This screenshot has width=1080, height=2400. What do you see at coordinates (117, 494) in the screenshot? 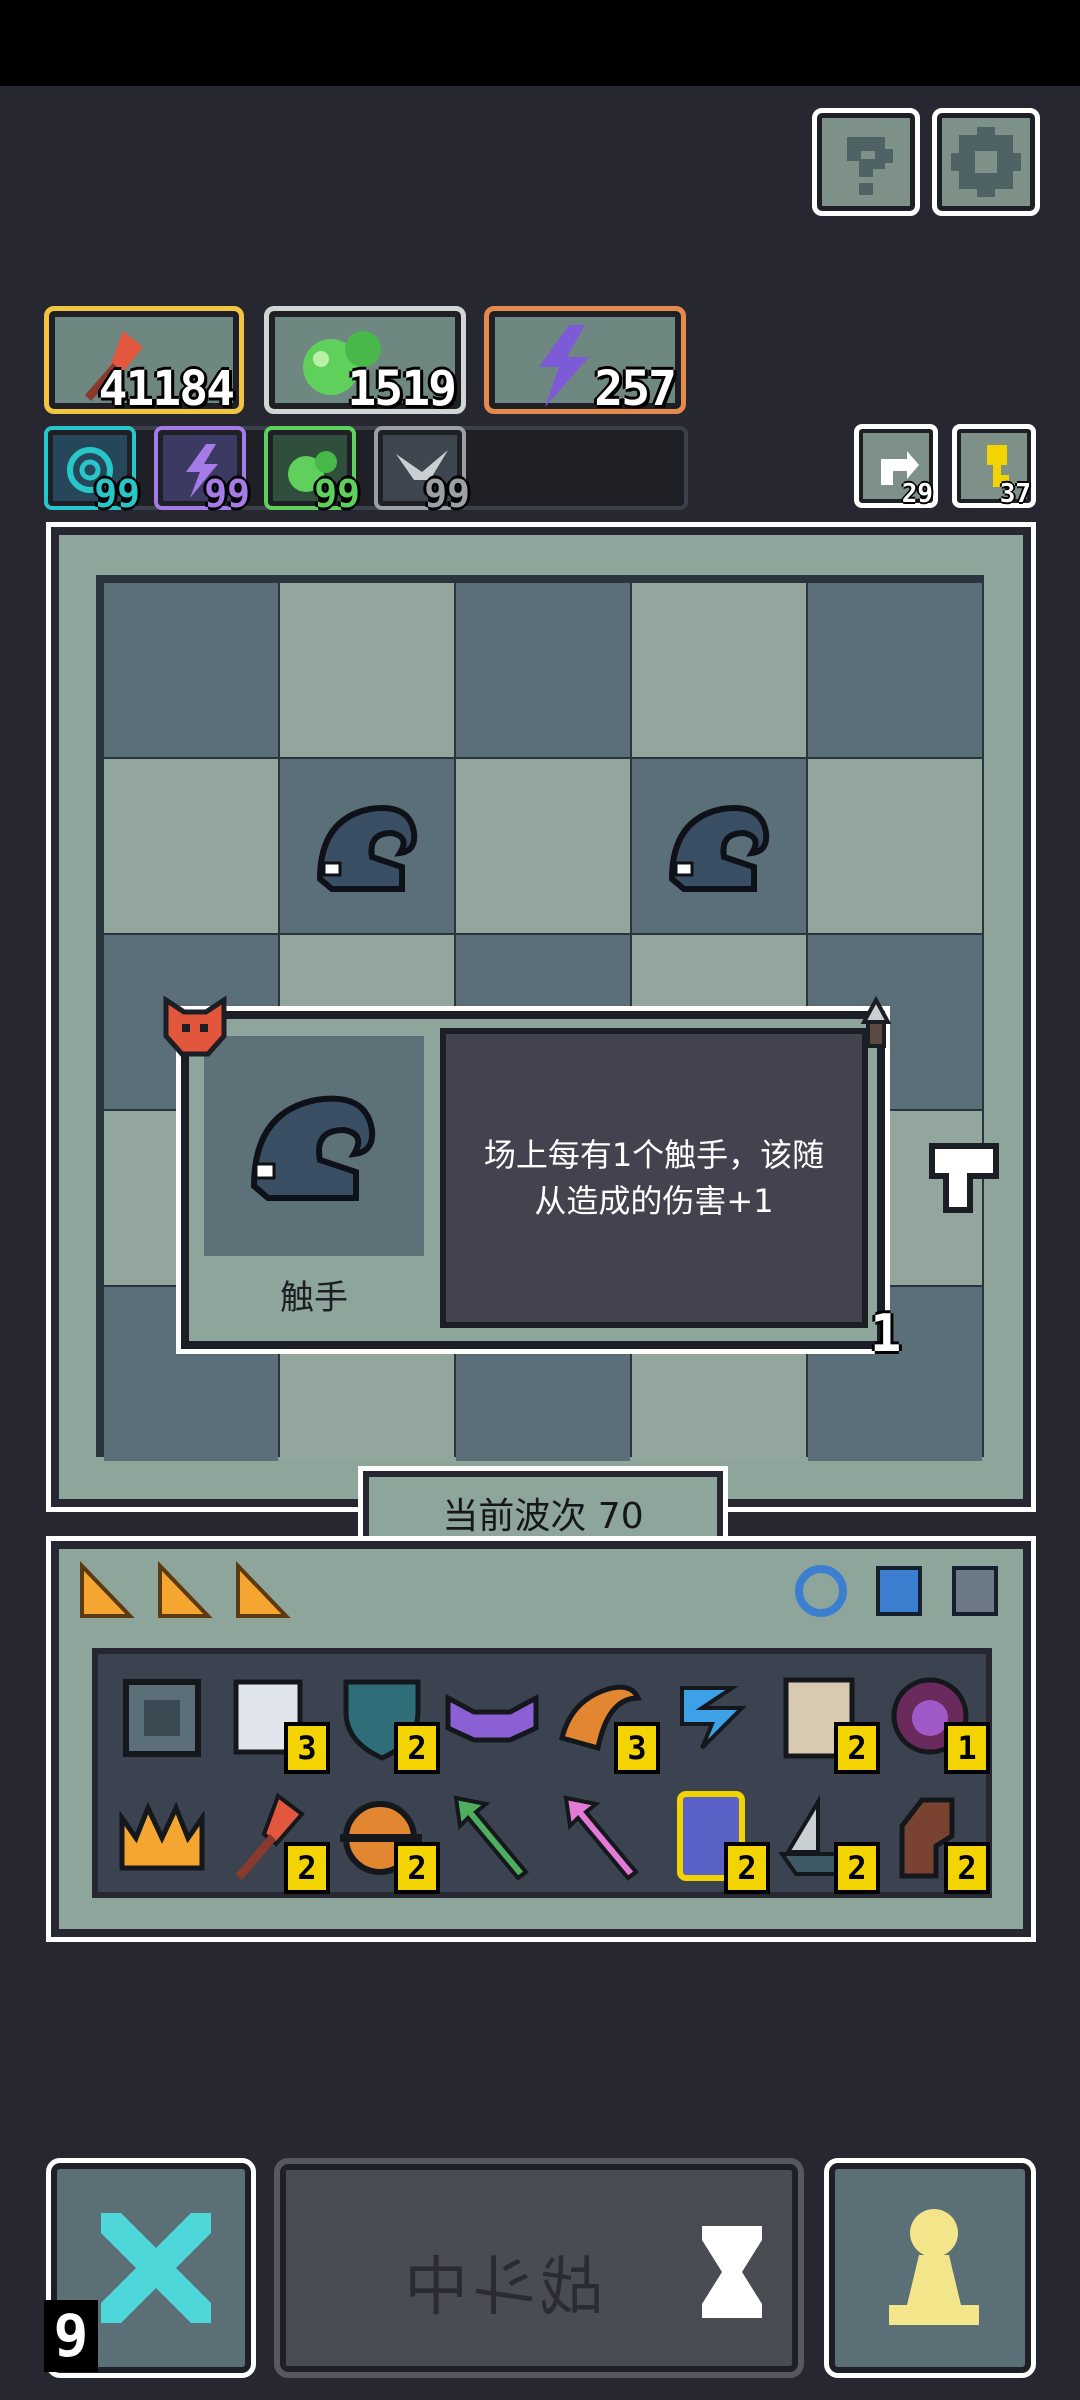
I see `mini-stat-swirl-value: 99` at bounding box center [117, 494].